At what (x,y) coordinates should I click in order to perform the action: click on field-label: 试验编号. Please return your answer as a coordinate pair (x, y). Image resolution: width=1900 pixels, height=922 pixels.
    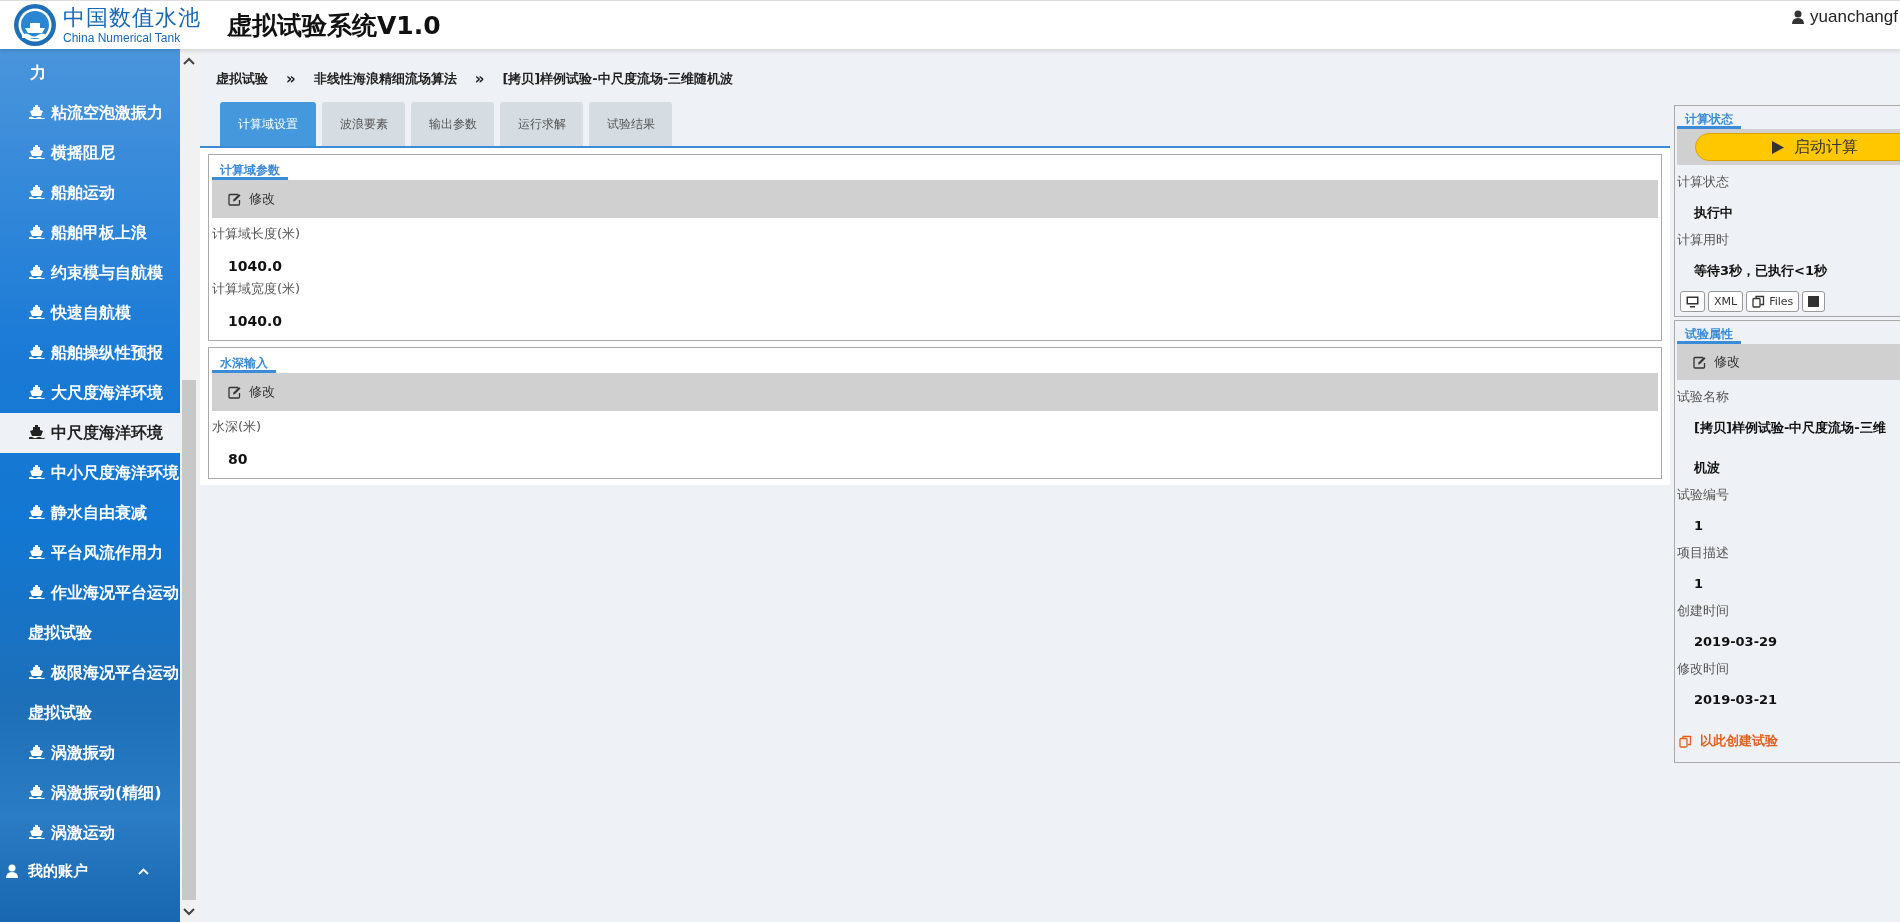
    Looking at the image, I should click on (1703, 495).